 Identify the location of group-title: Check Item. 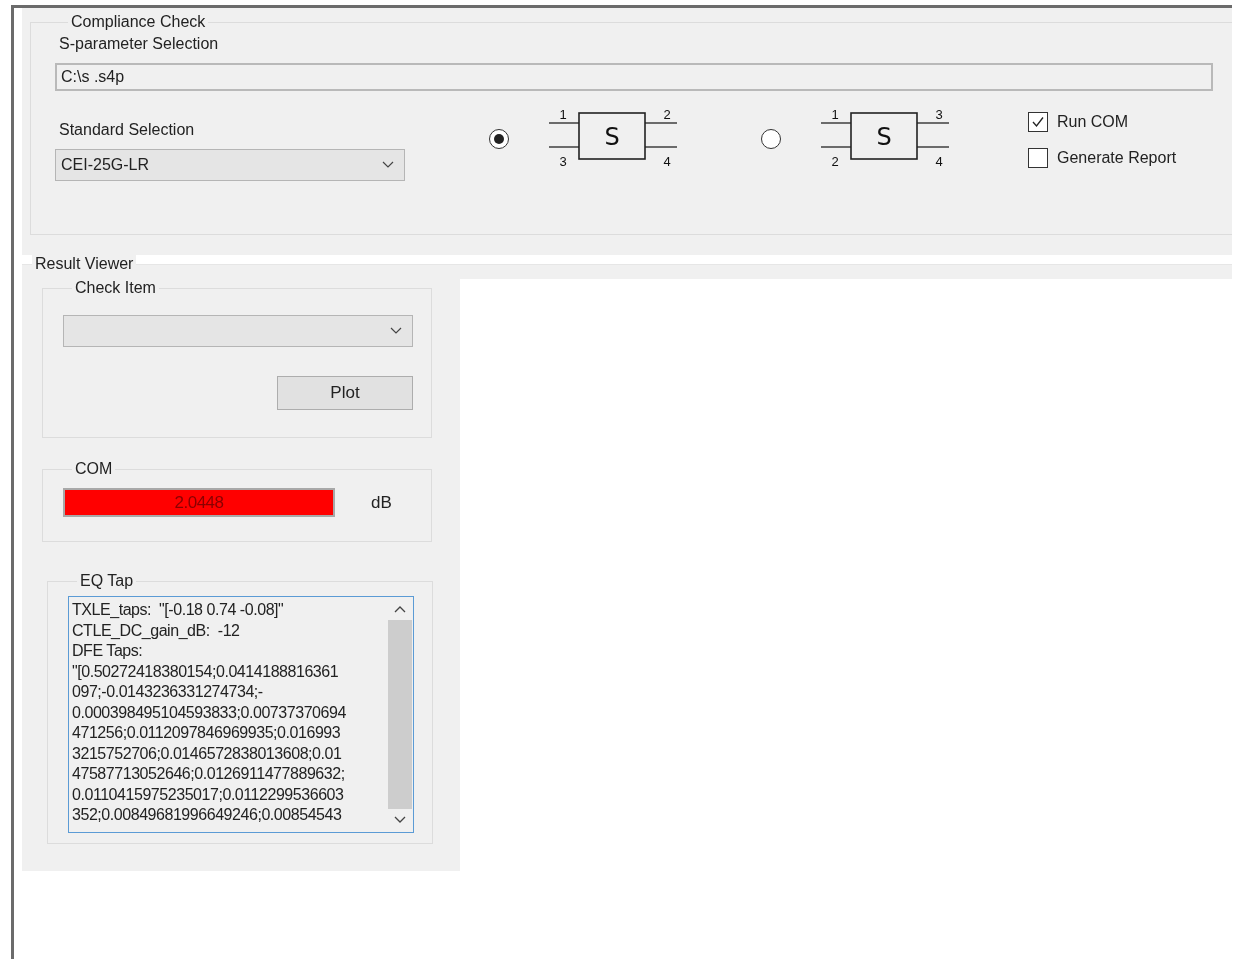
(115, 288).